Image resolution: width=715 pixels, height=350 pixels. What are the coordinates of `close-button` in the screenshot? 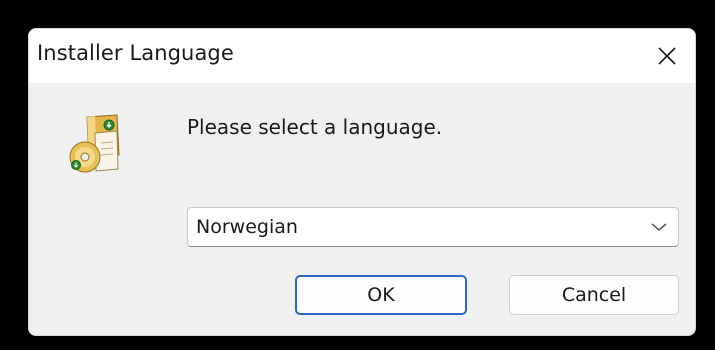 It's located at (667, 56).